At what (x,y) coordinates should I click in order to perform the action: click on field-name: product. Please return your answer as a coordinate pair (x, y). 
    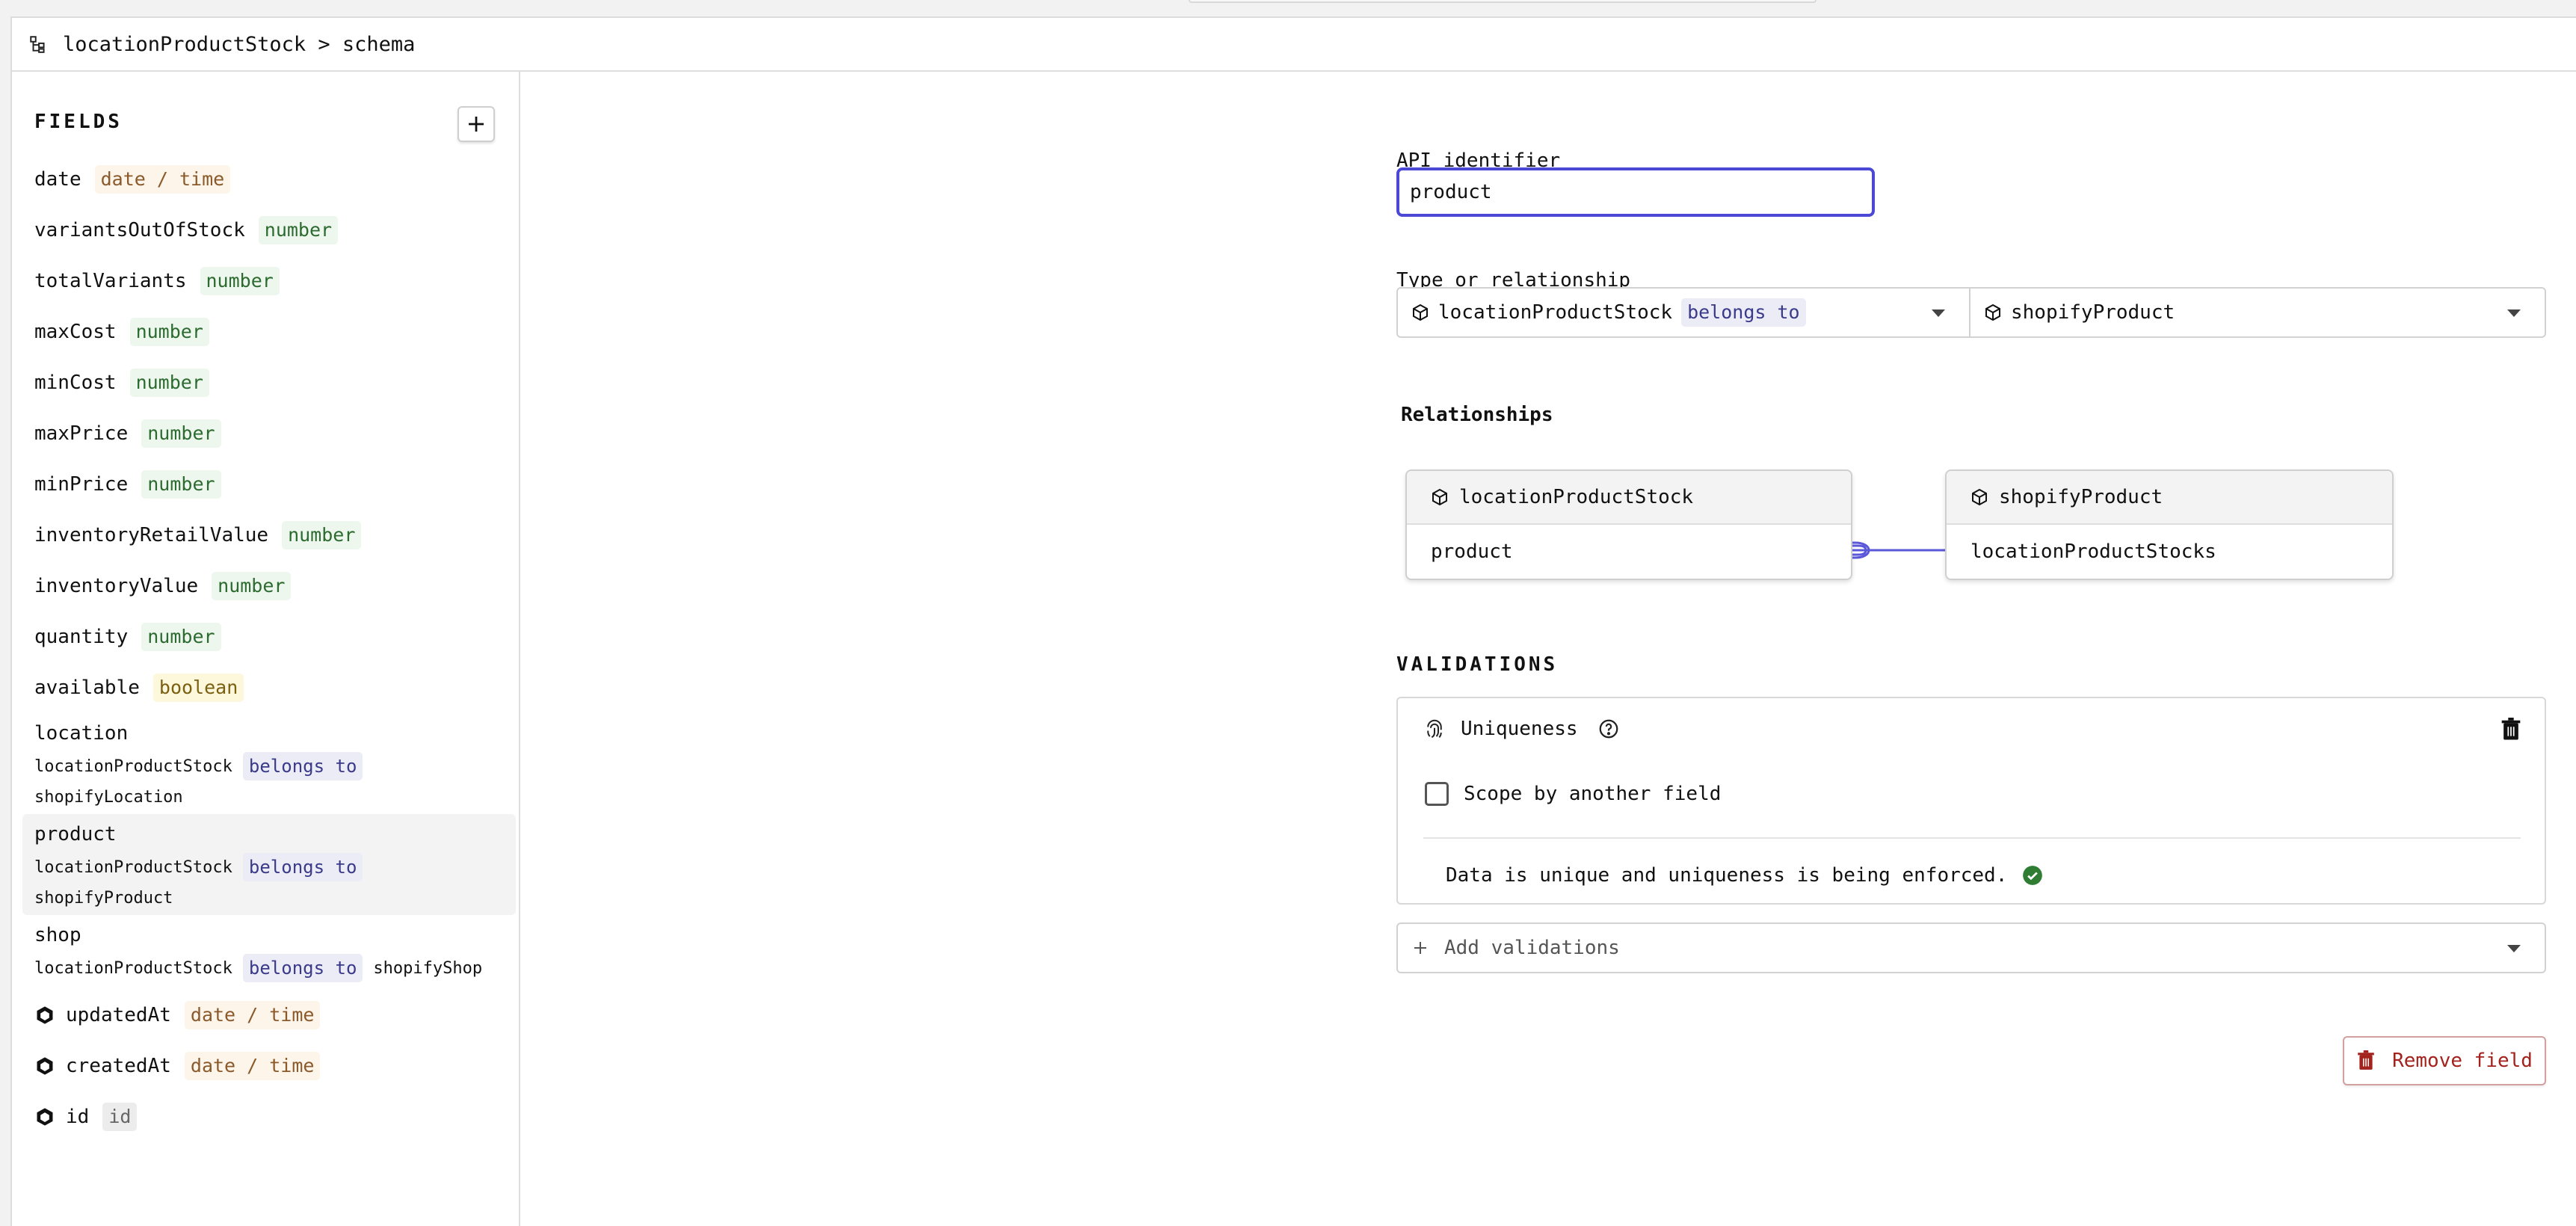
    Looking at the image, I should click on (75, 834).